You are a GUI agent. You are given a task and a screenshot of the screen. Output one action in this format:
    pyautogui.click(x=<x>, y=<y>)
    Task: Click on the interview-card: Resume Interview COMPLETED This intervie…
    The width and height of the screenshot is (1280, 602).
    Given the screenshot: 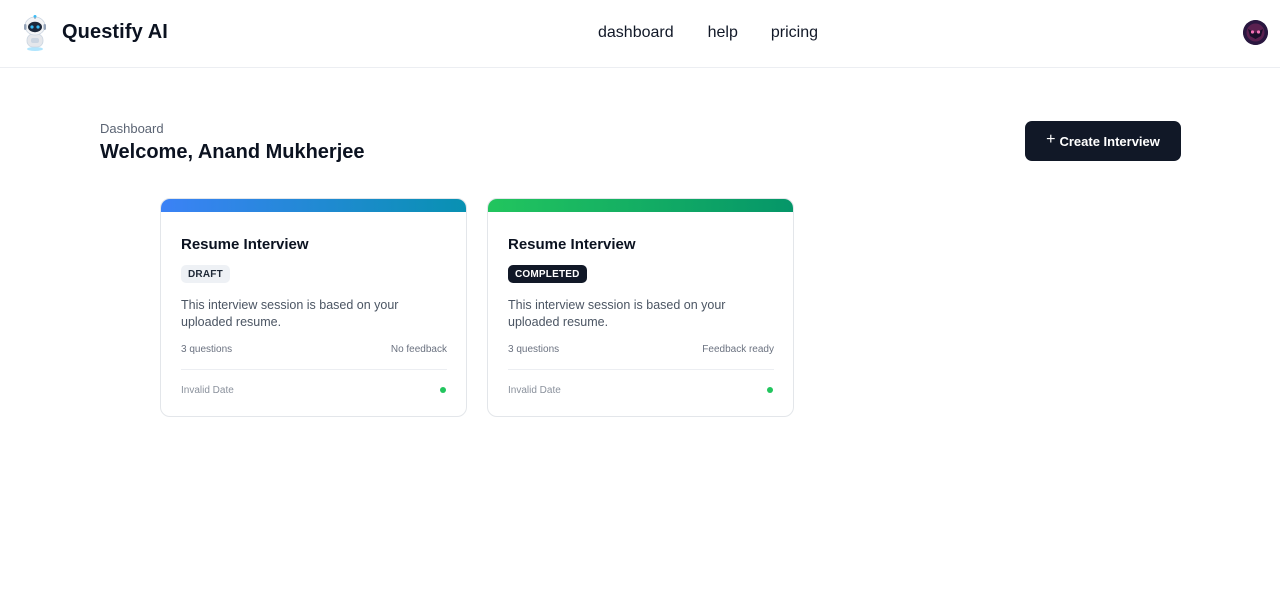 What is the action you would take?
    pyautogui.click(x=640, y=307)
    